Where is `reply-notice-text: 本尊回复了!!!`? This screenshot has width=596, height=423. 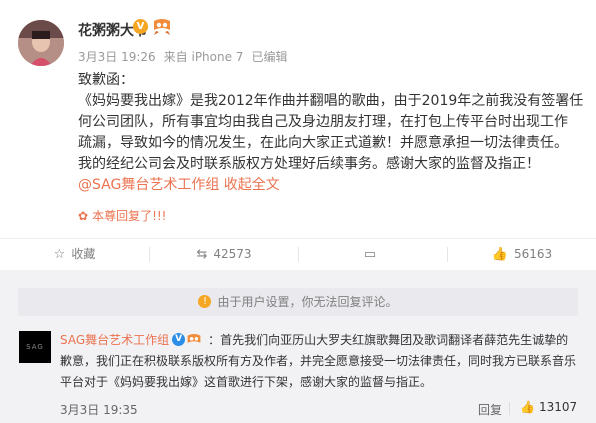 reply-notice-text: 本尊回复了!!! is located at coordinates (129, 216).